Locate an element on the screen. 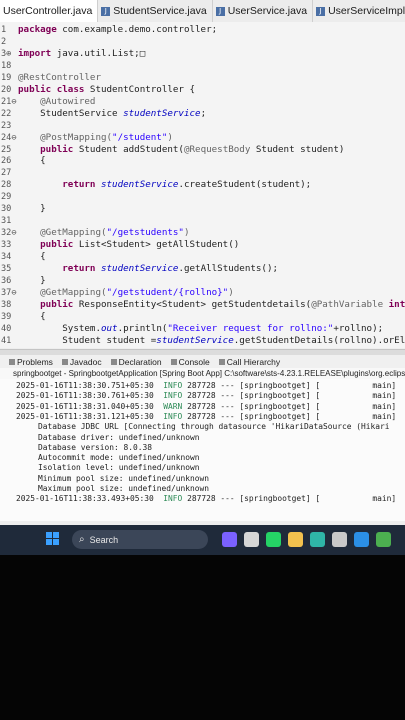 The image size is (405, 720). editor-tab: J StudentService.java is located at coordinates (155, 11).